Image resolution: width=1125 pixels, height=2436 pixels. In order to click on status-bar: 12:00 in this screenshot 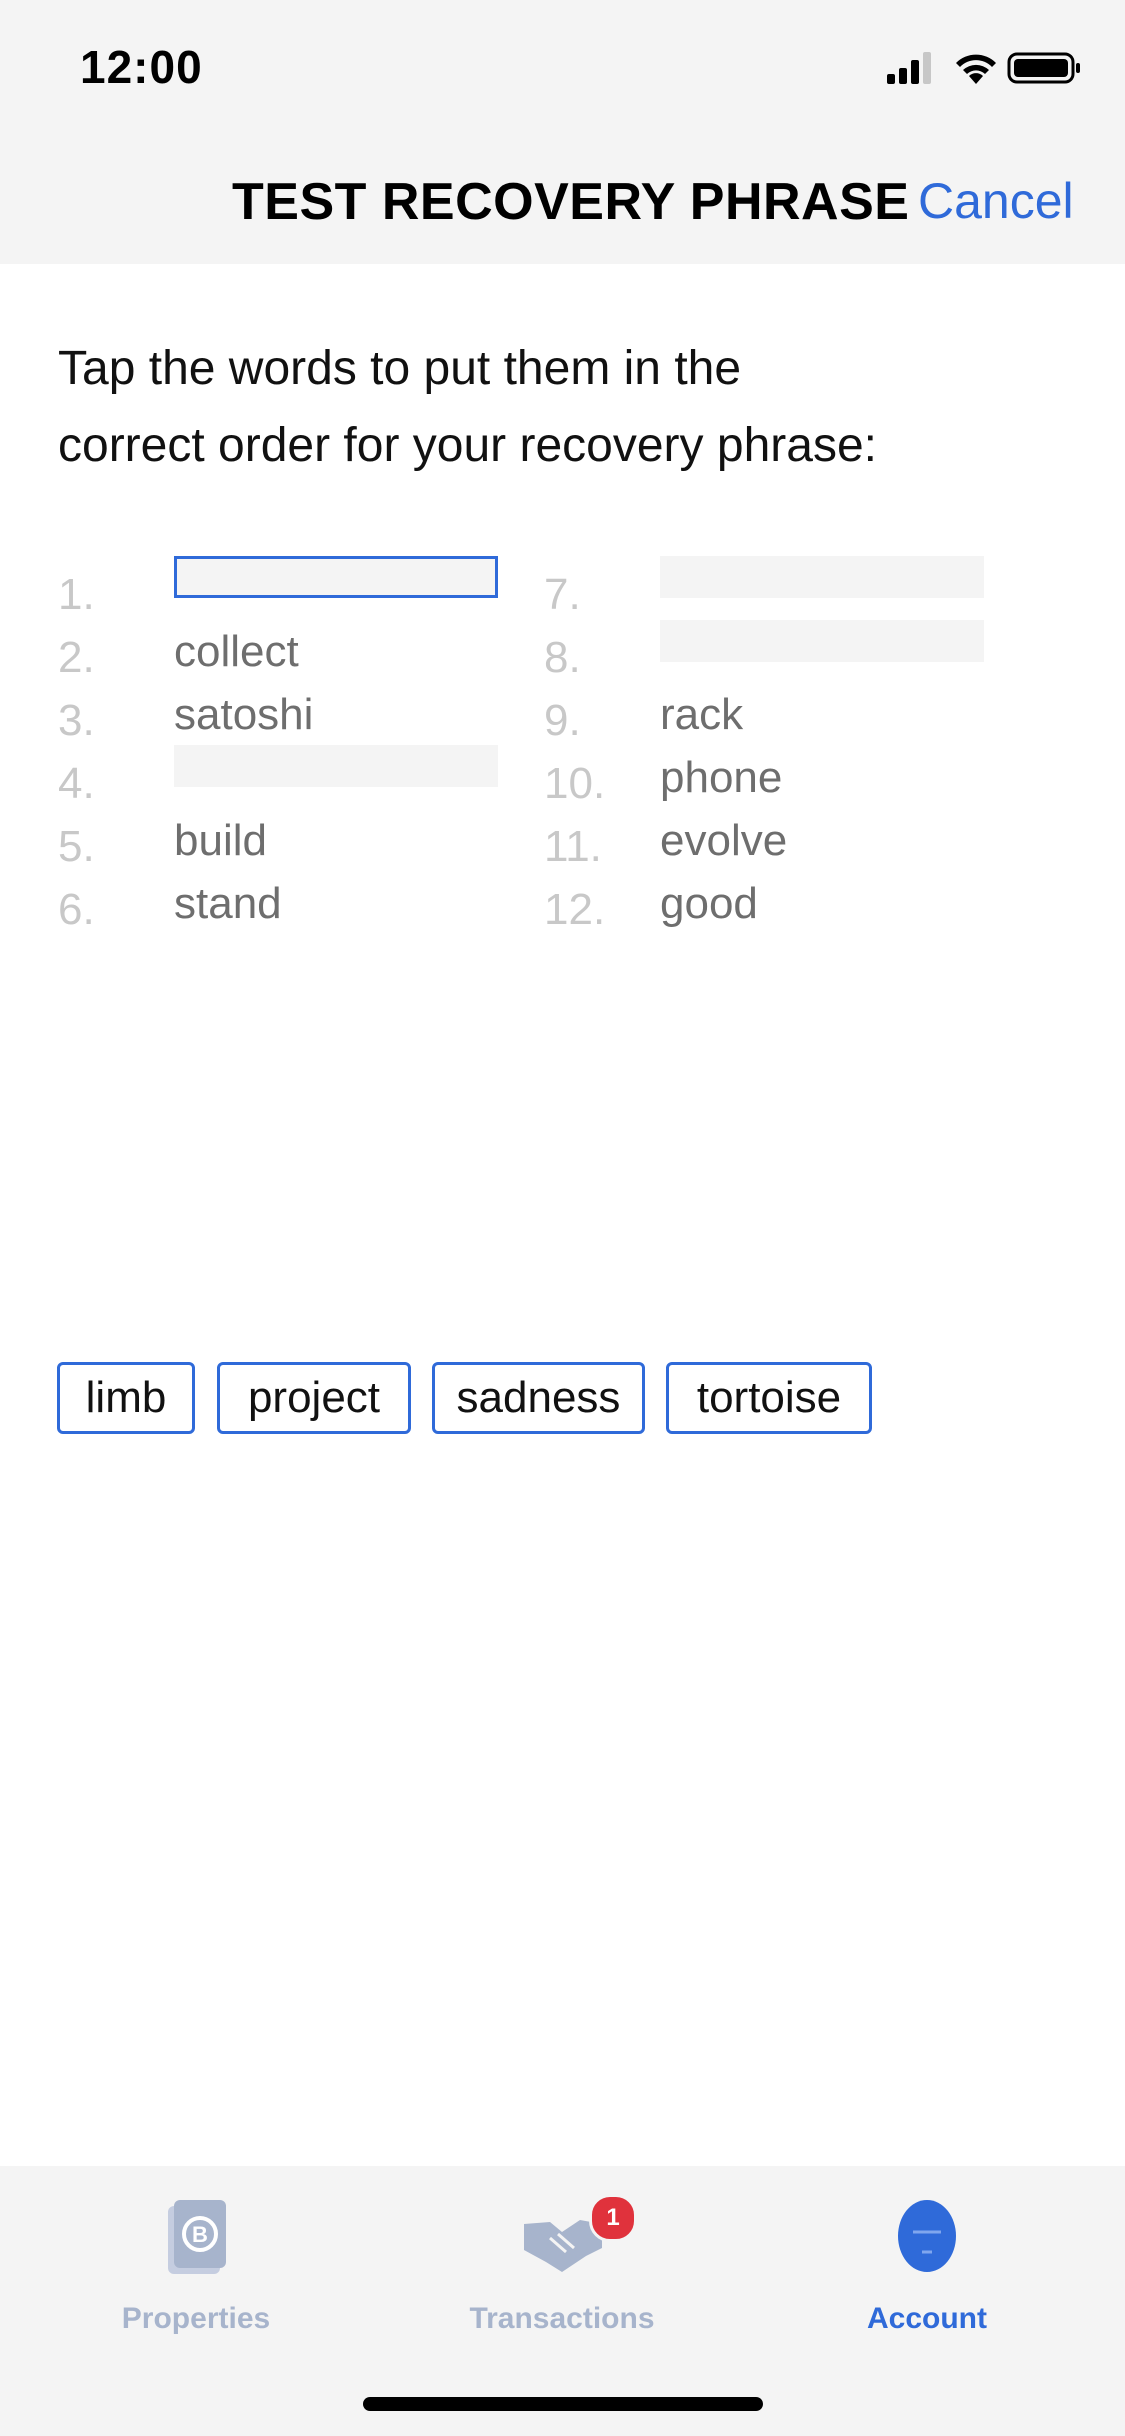, I will do `click(562, 70)`.